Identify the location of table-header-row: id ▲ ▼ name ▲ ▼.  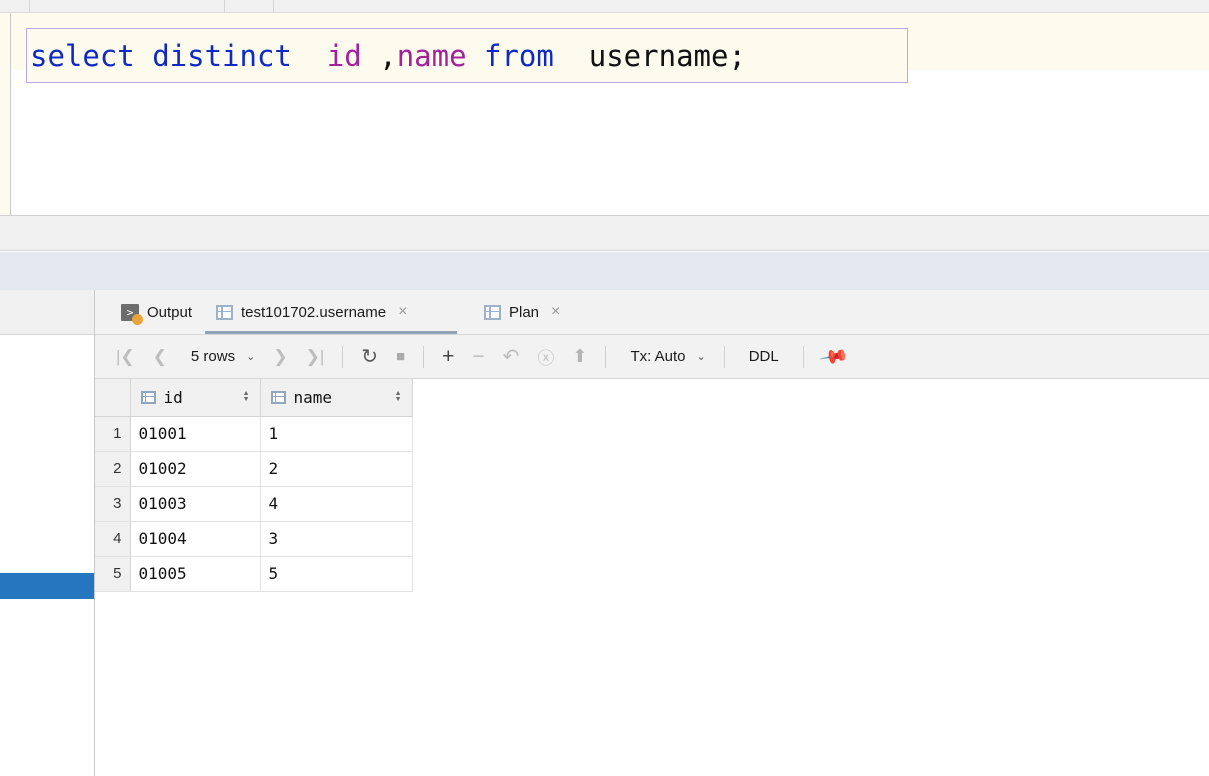
(254, 398).